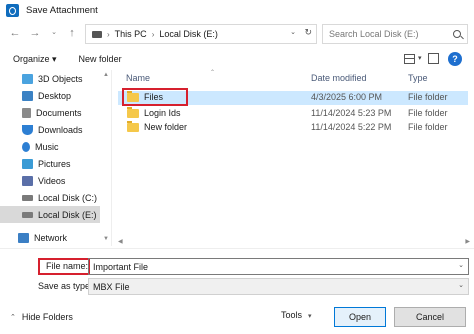 Image resolution: width=474 pixels, height=334 pixels. I want to click on search-input: Search Local Disk (E:), so click(395, 34).